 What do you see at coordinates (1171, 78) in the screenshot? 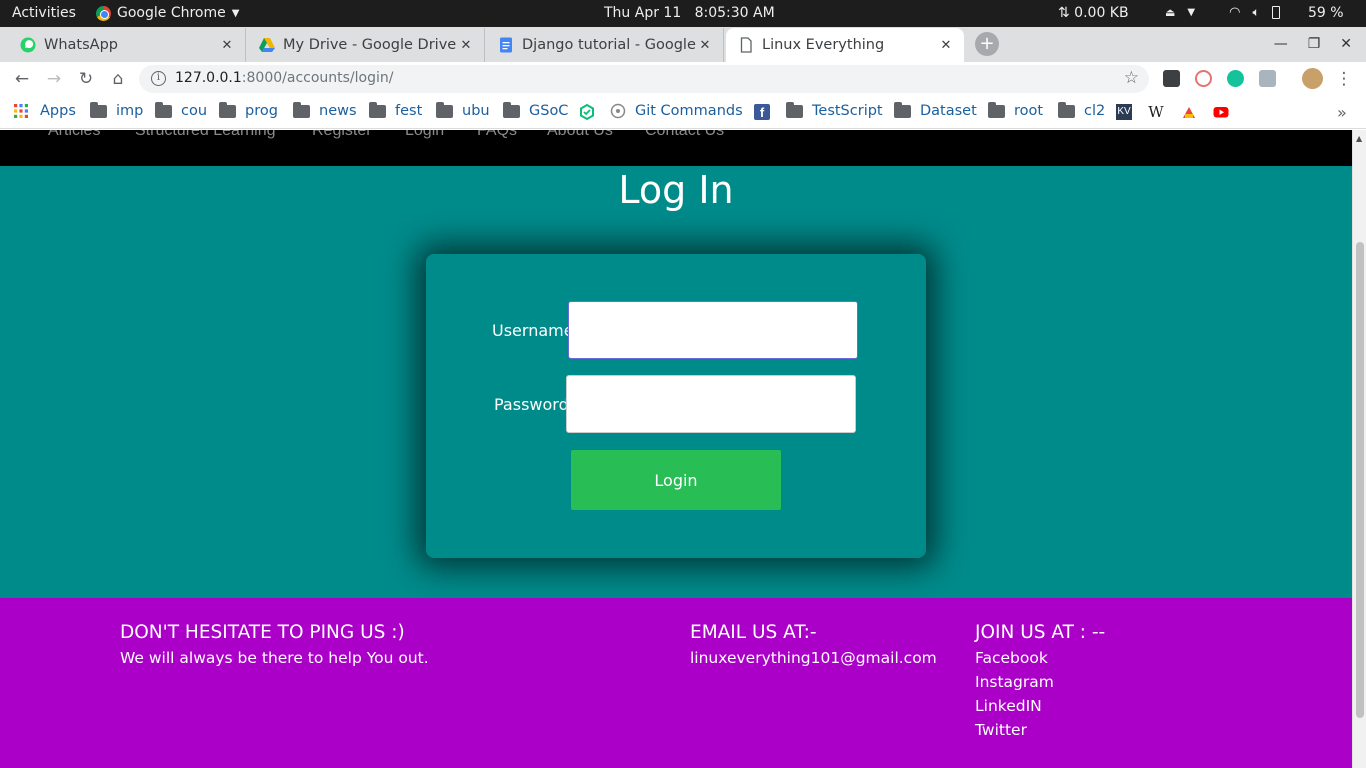
I see `extension-icon` at bounding box center [1171, 78].